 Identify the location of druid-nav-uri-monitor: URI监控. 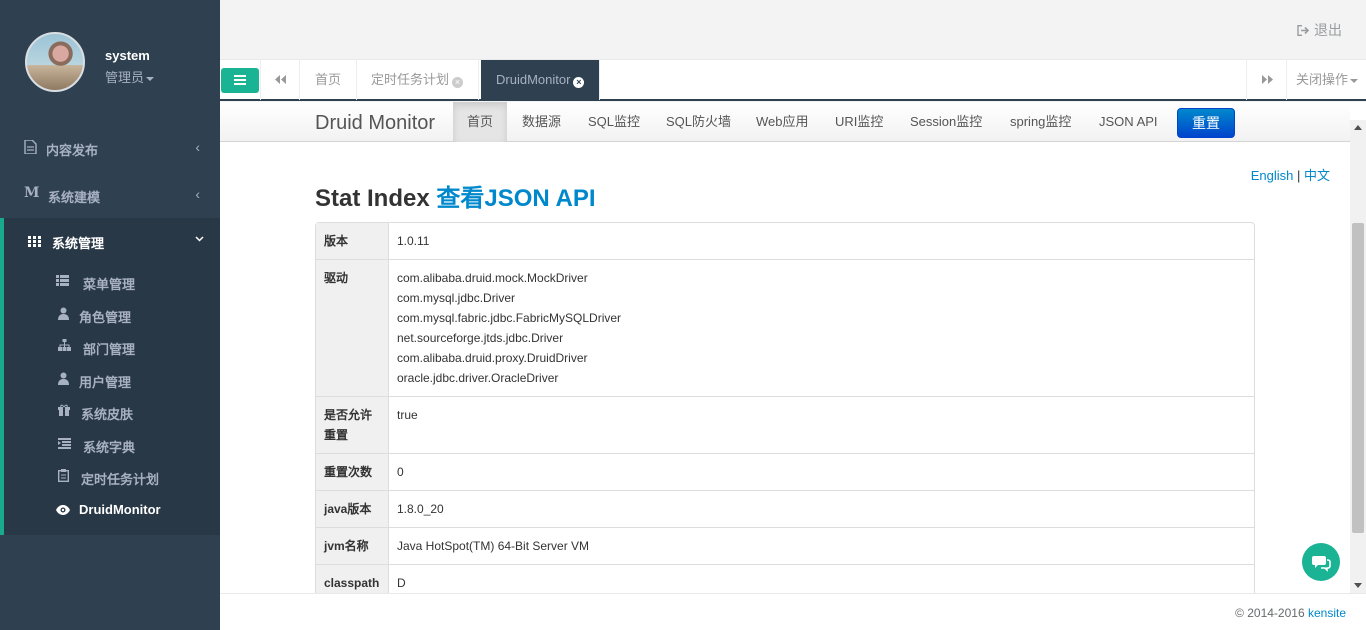
(859, 122).